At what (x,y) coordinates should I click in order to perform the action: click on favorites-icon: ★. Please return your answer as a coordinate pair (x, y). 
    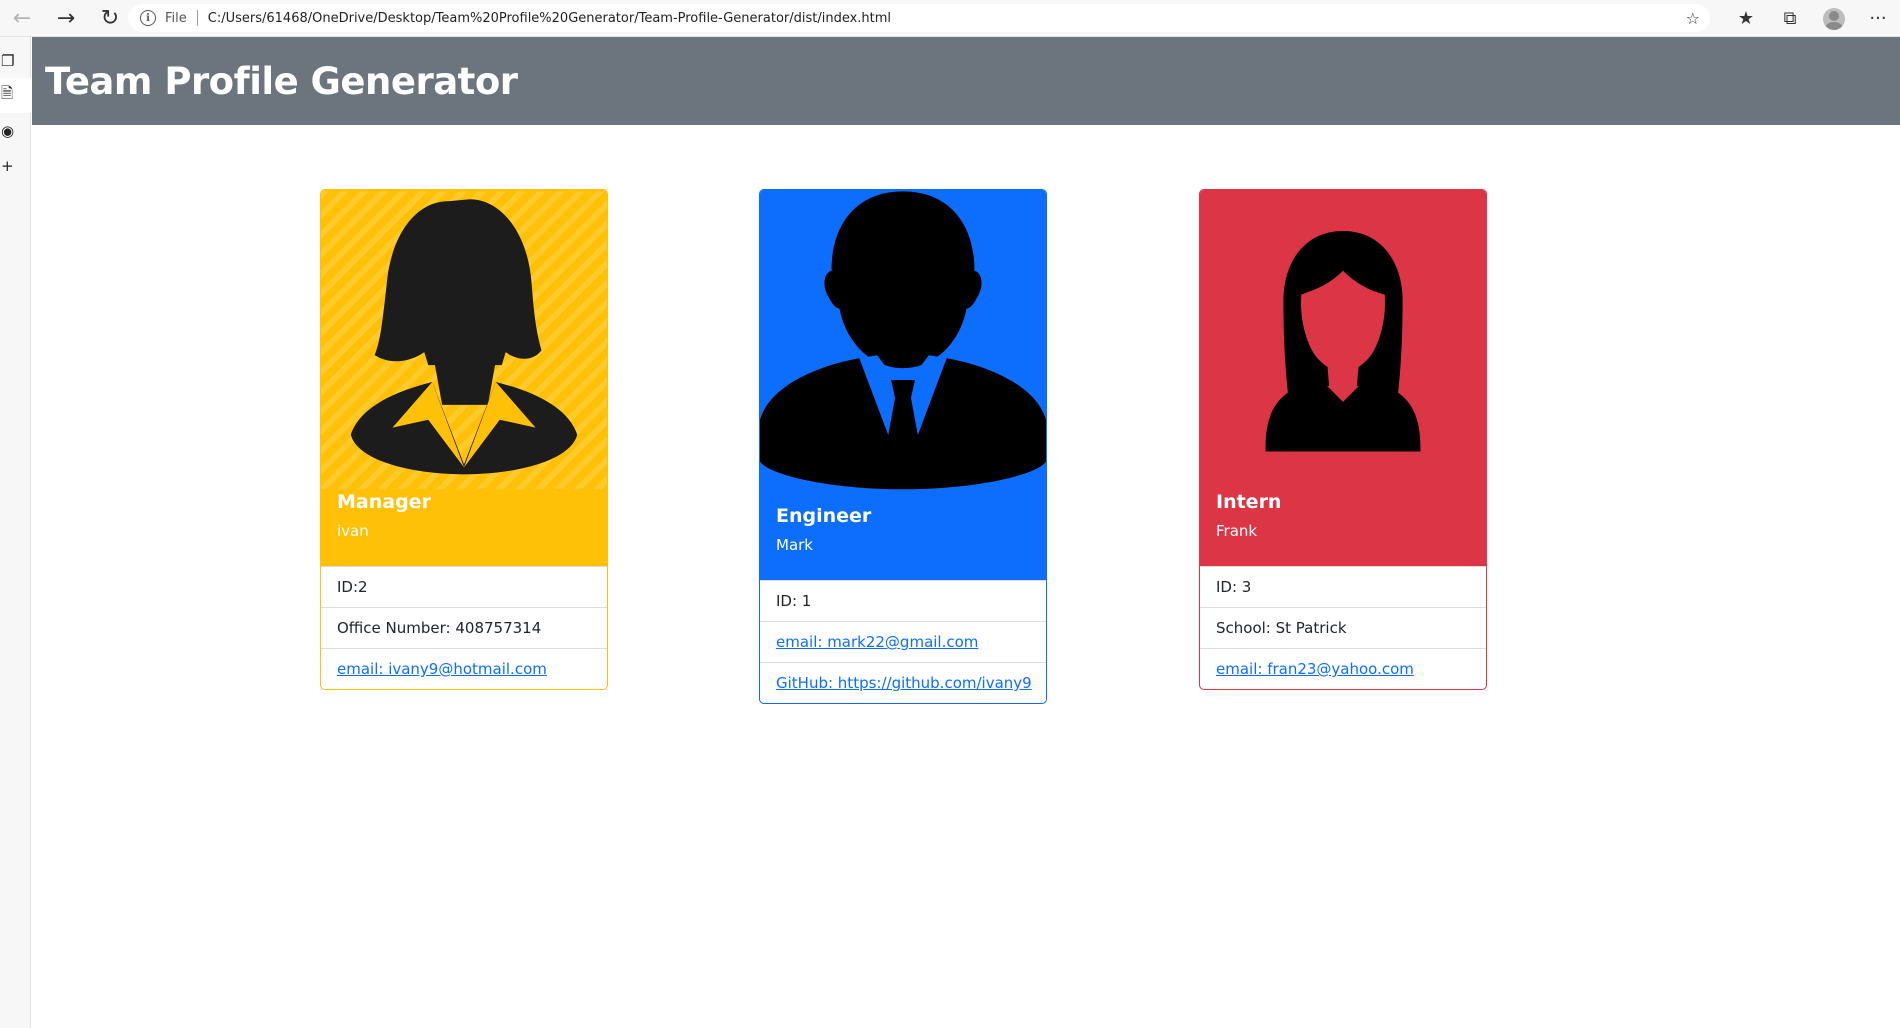
    Looking at the image, I should click on (1746, 18).